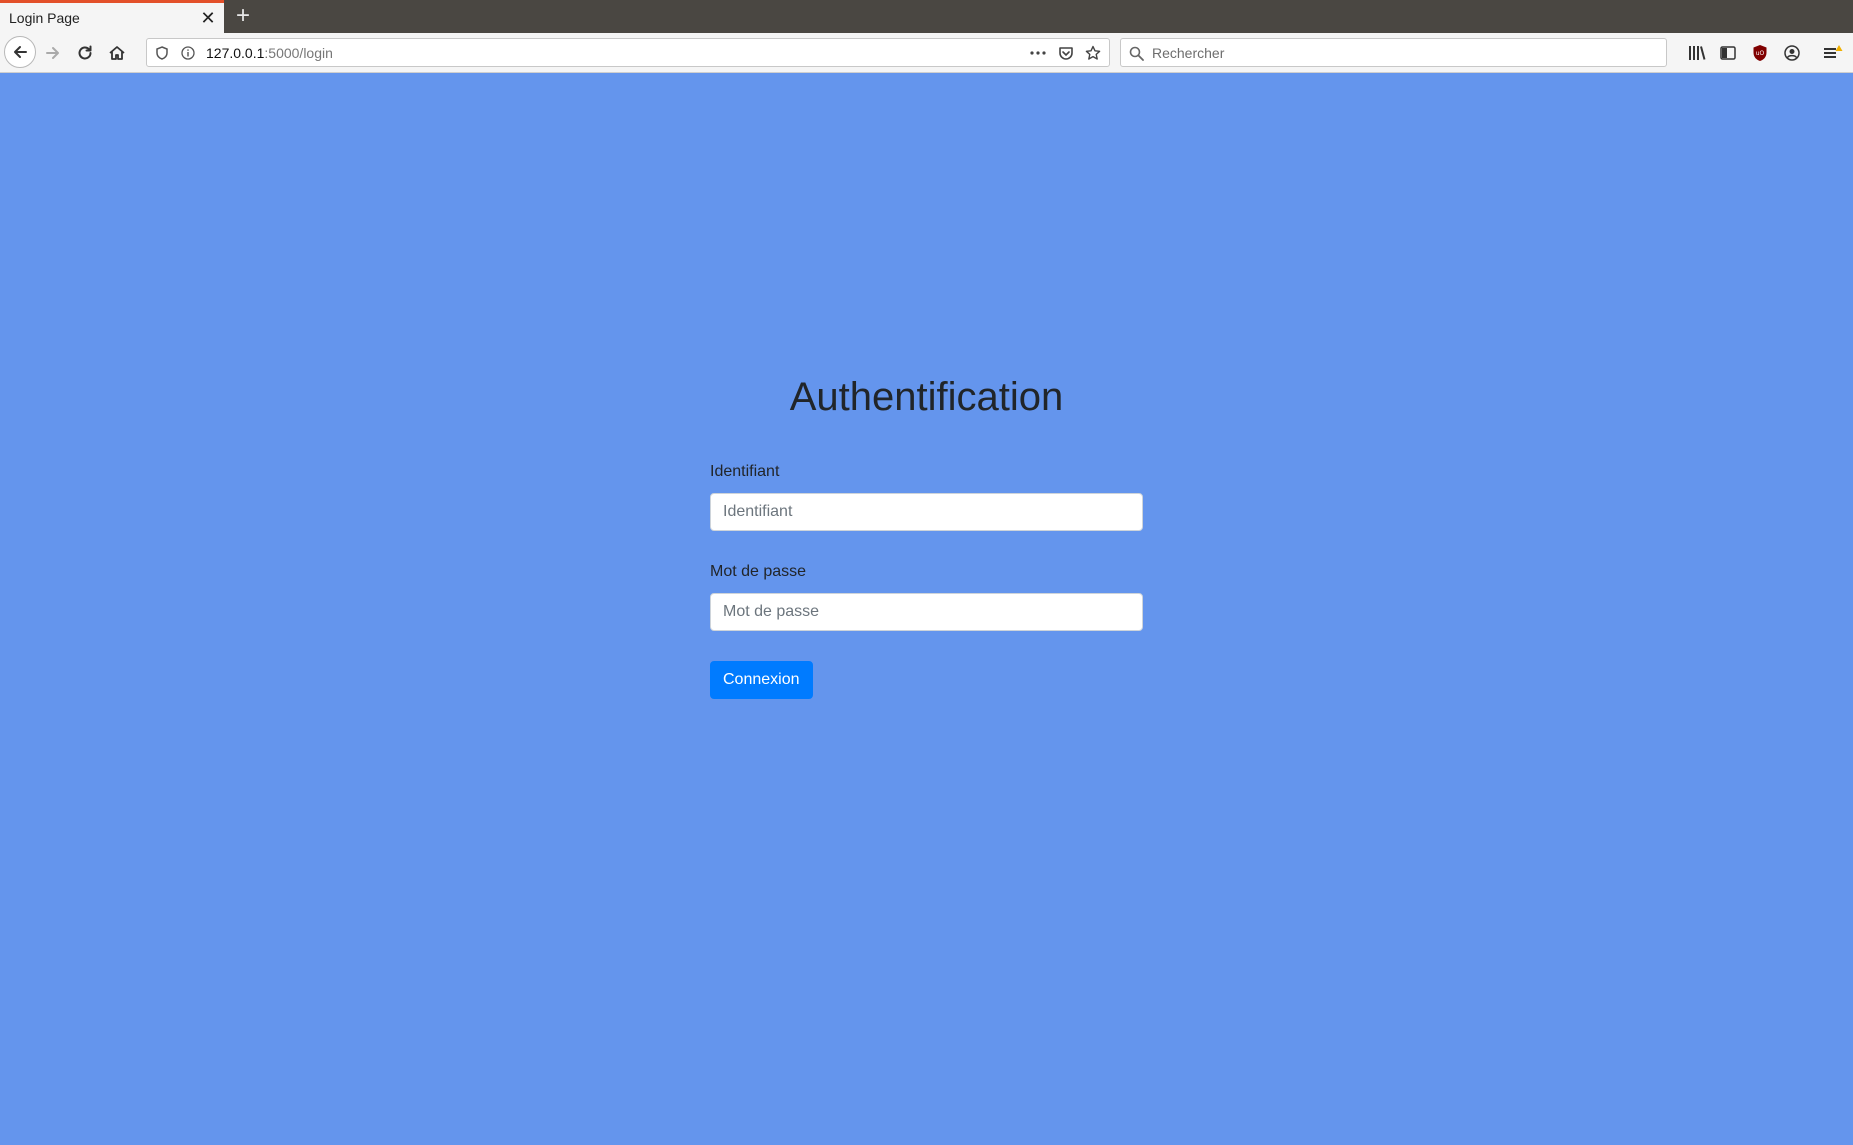  What do you see at coordinates (235, 53) in the screenshot?
I see `url-host: 127.0.0.1` at bounding box center [235, 53].